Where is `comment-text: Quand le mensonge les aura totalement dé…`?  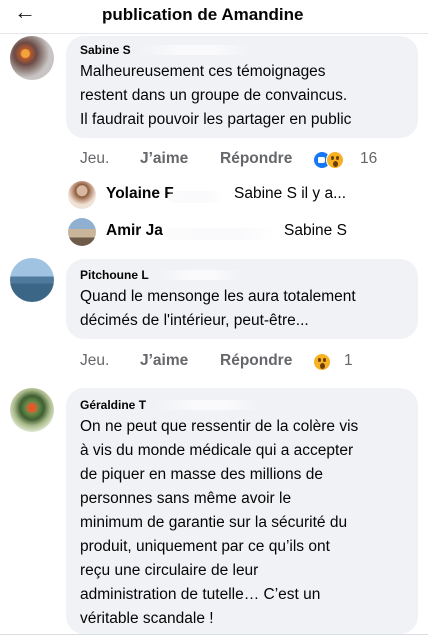 comment-text: Quand le mensonge les aura totalement dé… is located at coordinates (218, 308).